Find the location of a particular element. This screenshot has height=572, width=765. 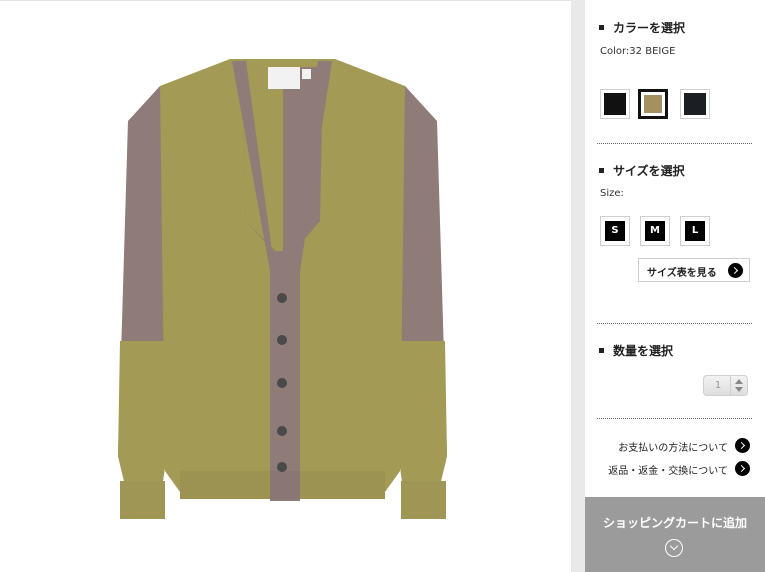

size-current-label: Size: is located at coordinates (612, 193).